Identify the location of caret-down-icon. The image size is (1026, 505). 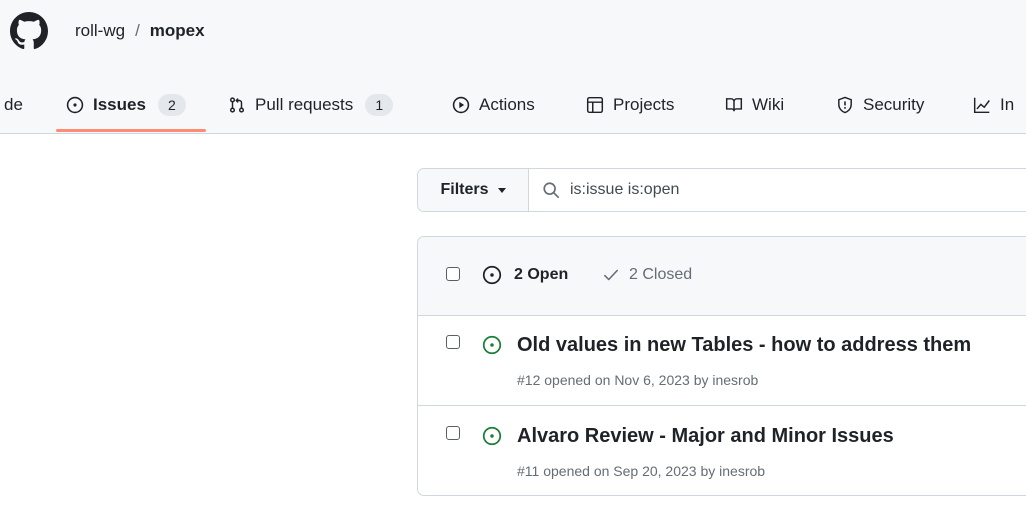
(501, 190).